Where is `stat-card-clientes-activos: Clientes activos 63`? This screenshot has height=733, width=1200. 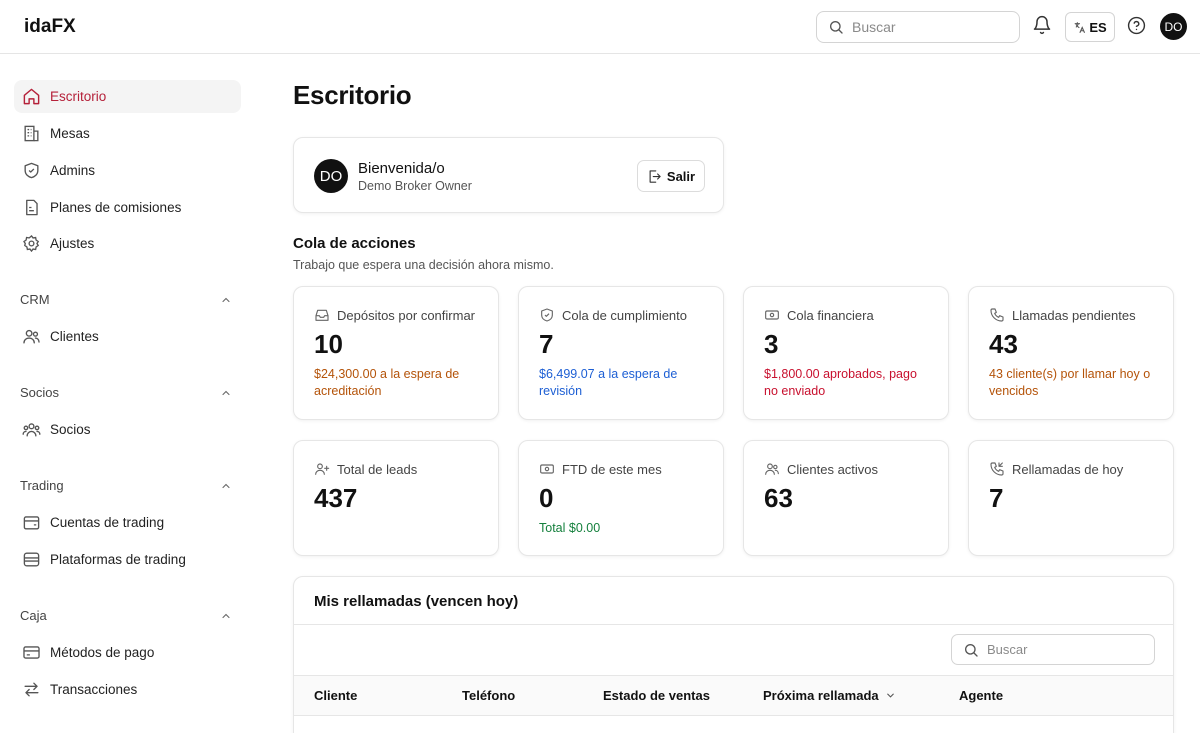 stat-card-clientes-activos: Clientes activos 63 is located at coordinates (846, 498).